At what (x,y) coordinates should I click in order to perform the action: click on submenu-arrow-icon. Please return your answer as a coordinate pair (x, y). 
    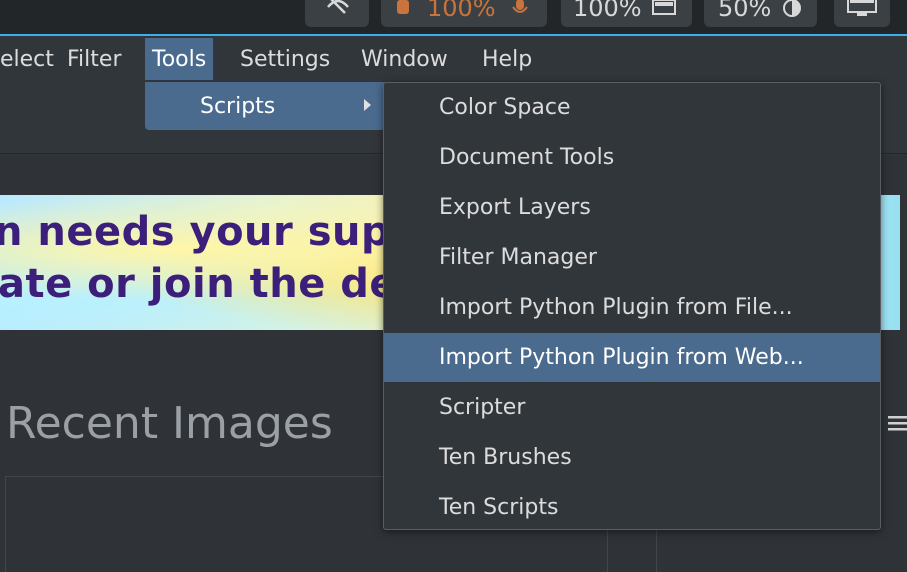
    Looking at the image, I should click on (367, 105).